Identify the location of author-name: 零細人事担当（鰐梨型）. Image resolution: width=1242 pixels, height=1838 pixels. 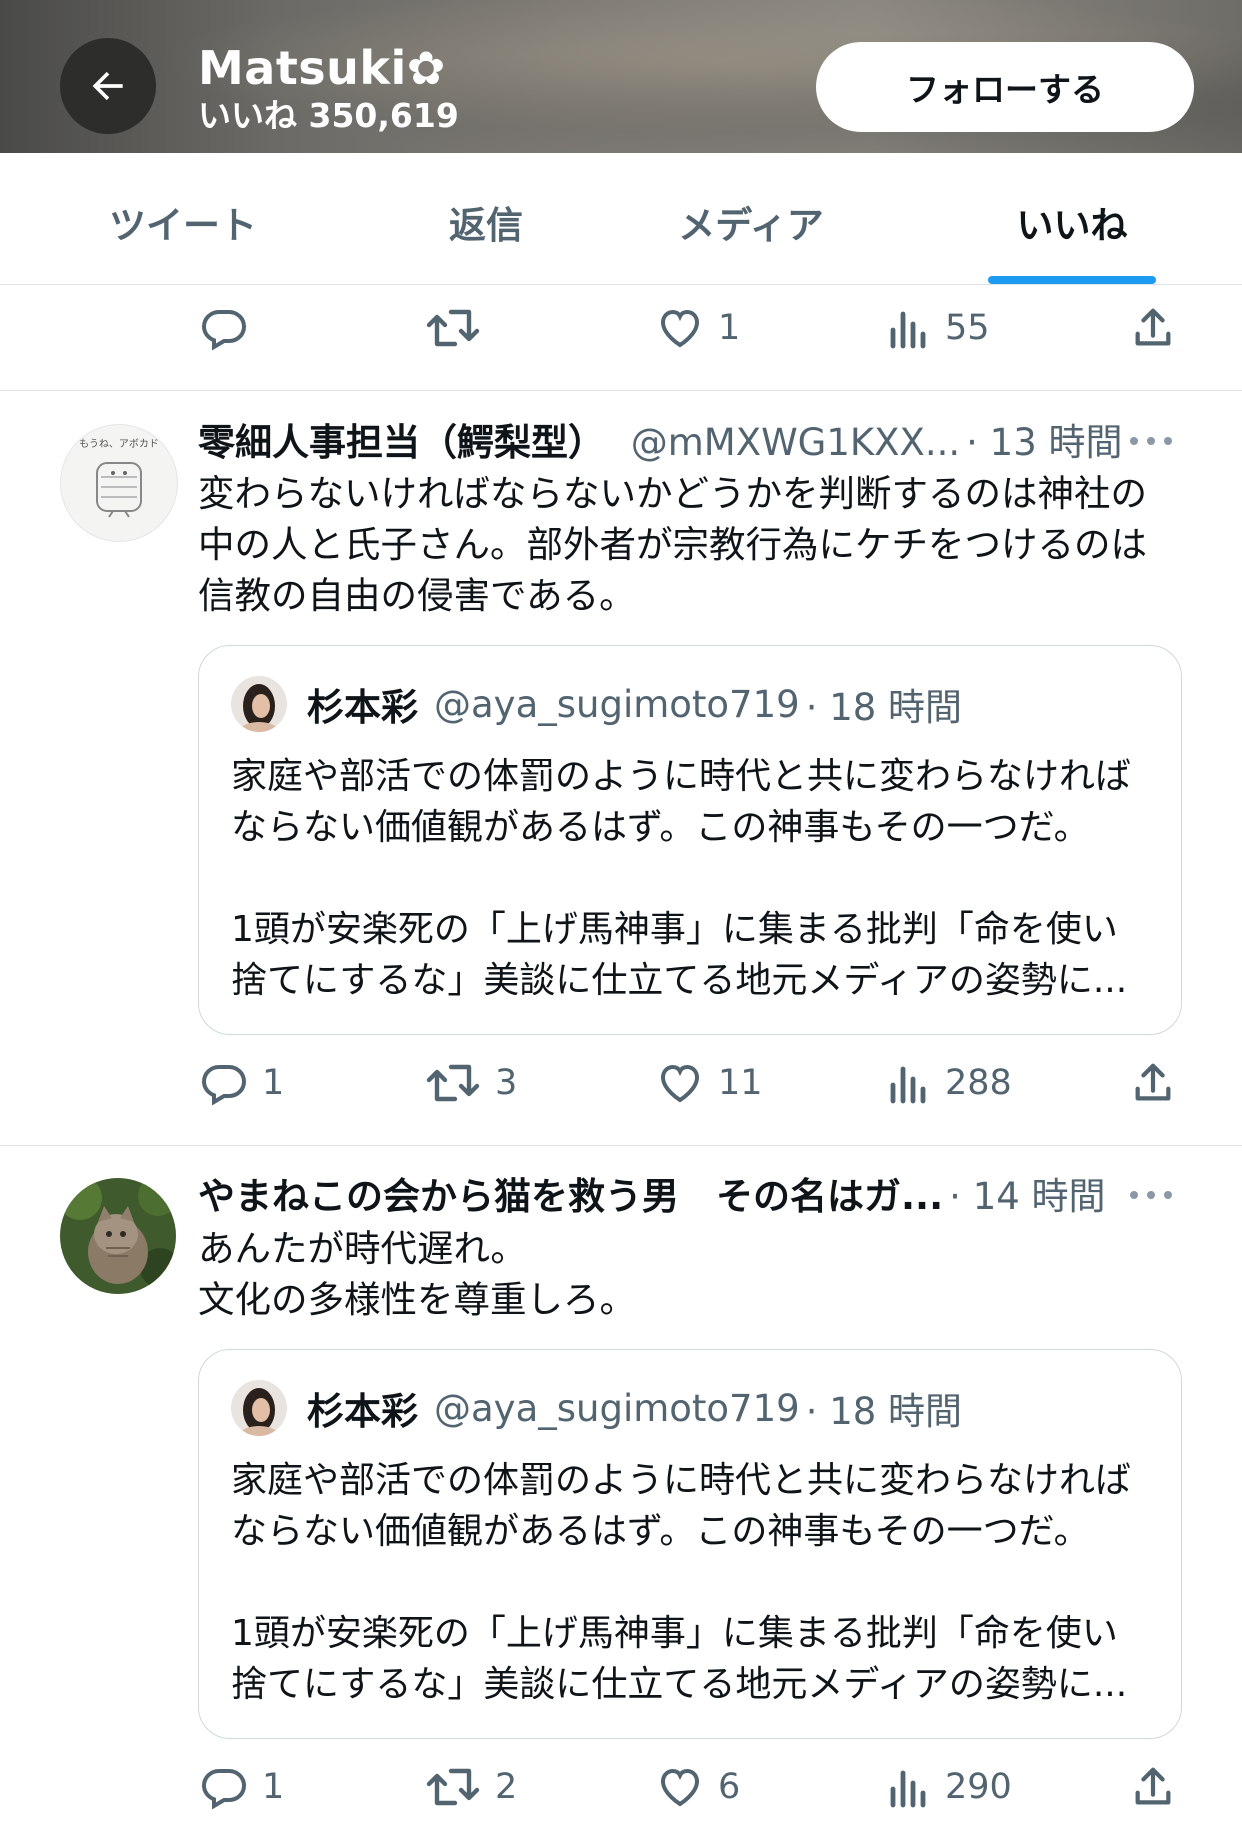
(401, 442).